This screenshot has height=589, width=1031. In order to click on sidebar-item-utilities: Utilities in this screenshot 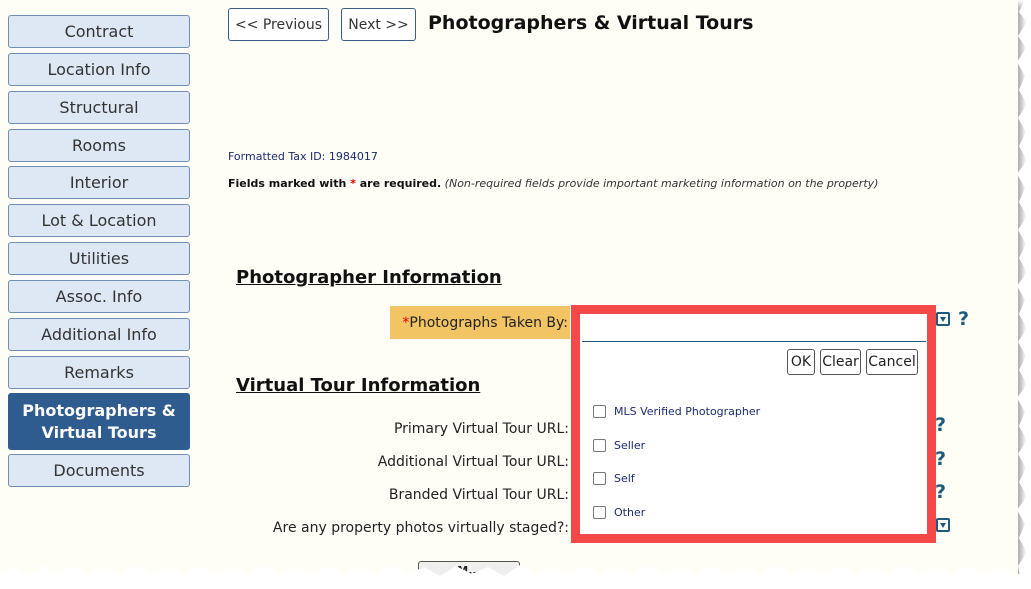, I will do `click(99, 258)`.